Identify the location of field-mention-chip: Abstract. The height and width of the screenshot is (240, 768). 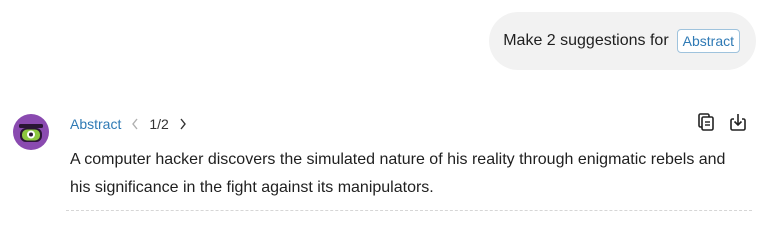
(708, 41).